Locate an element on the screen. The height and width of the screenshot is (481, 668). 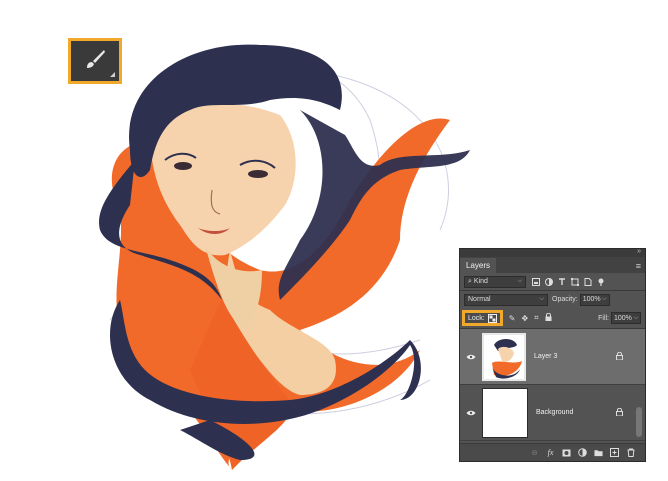
tab-layers: Layers is located at coordinates (478, 265).